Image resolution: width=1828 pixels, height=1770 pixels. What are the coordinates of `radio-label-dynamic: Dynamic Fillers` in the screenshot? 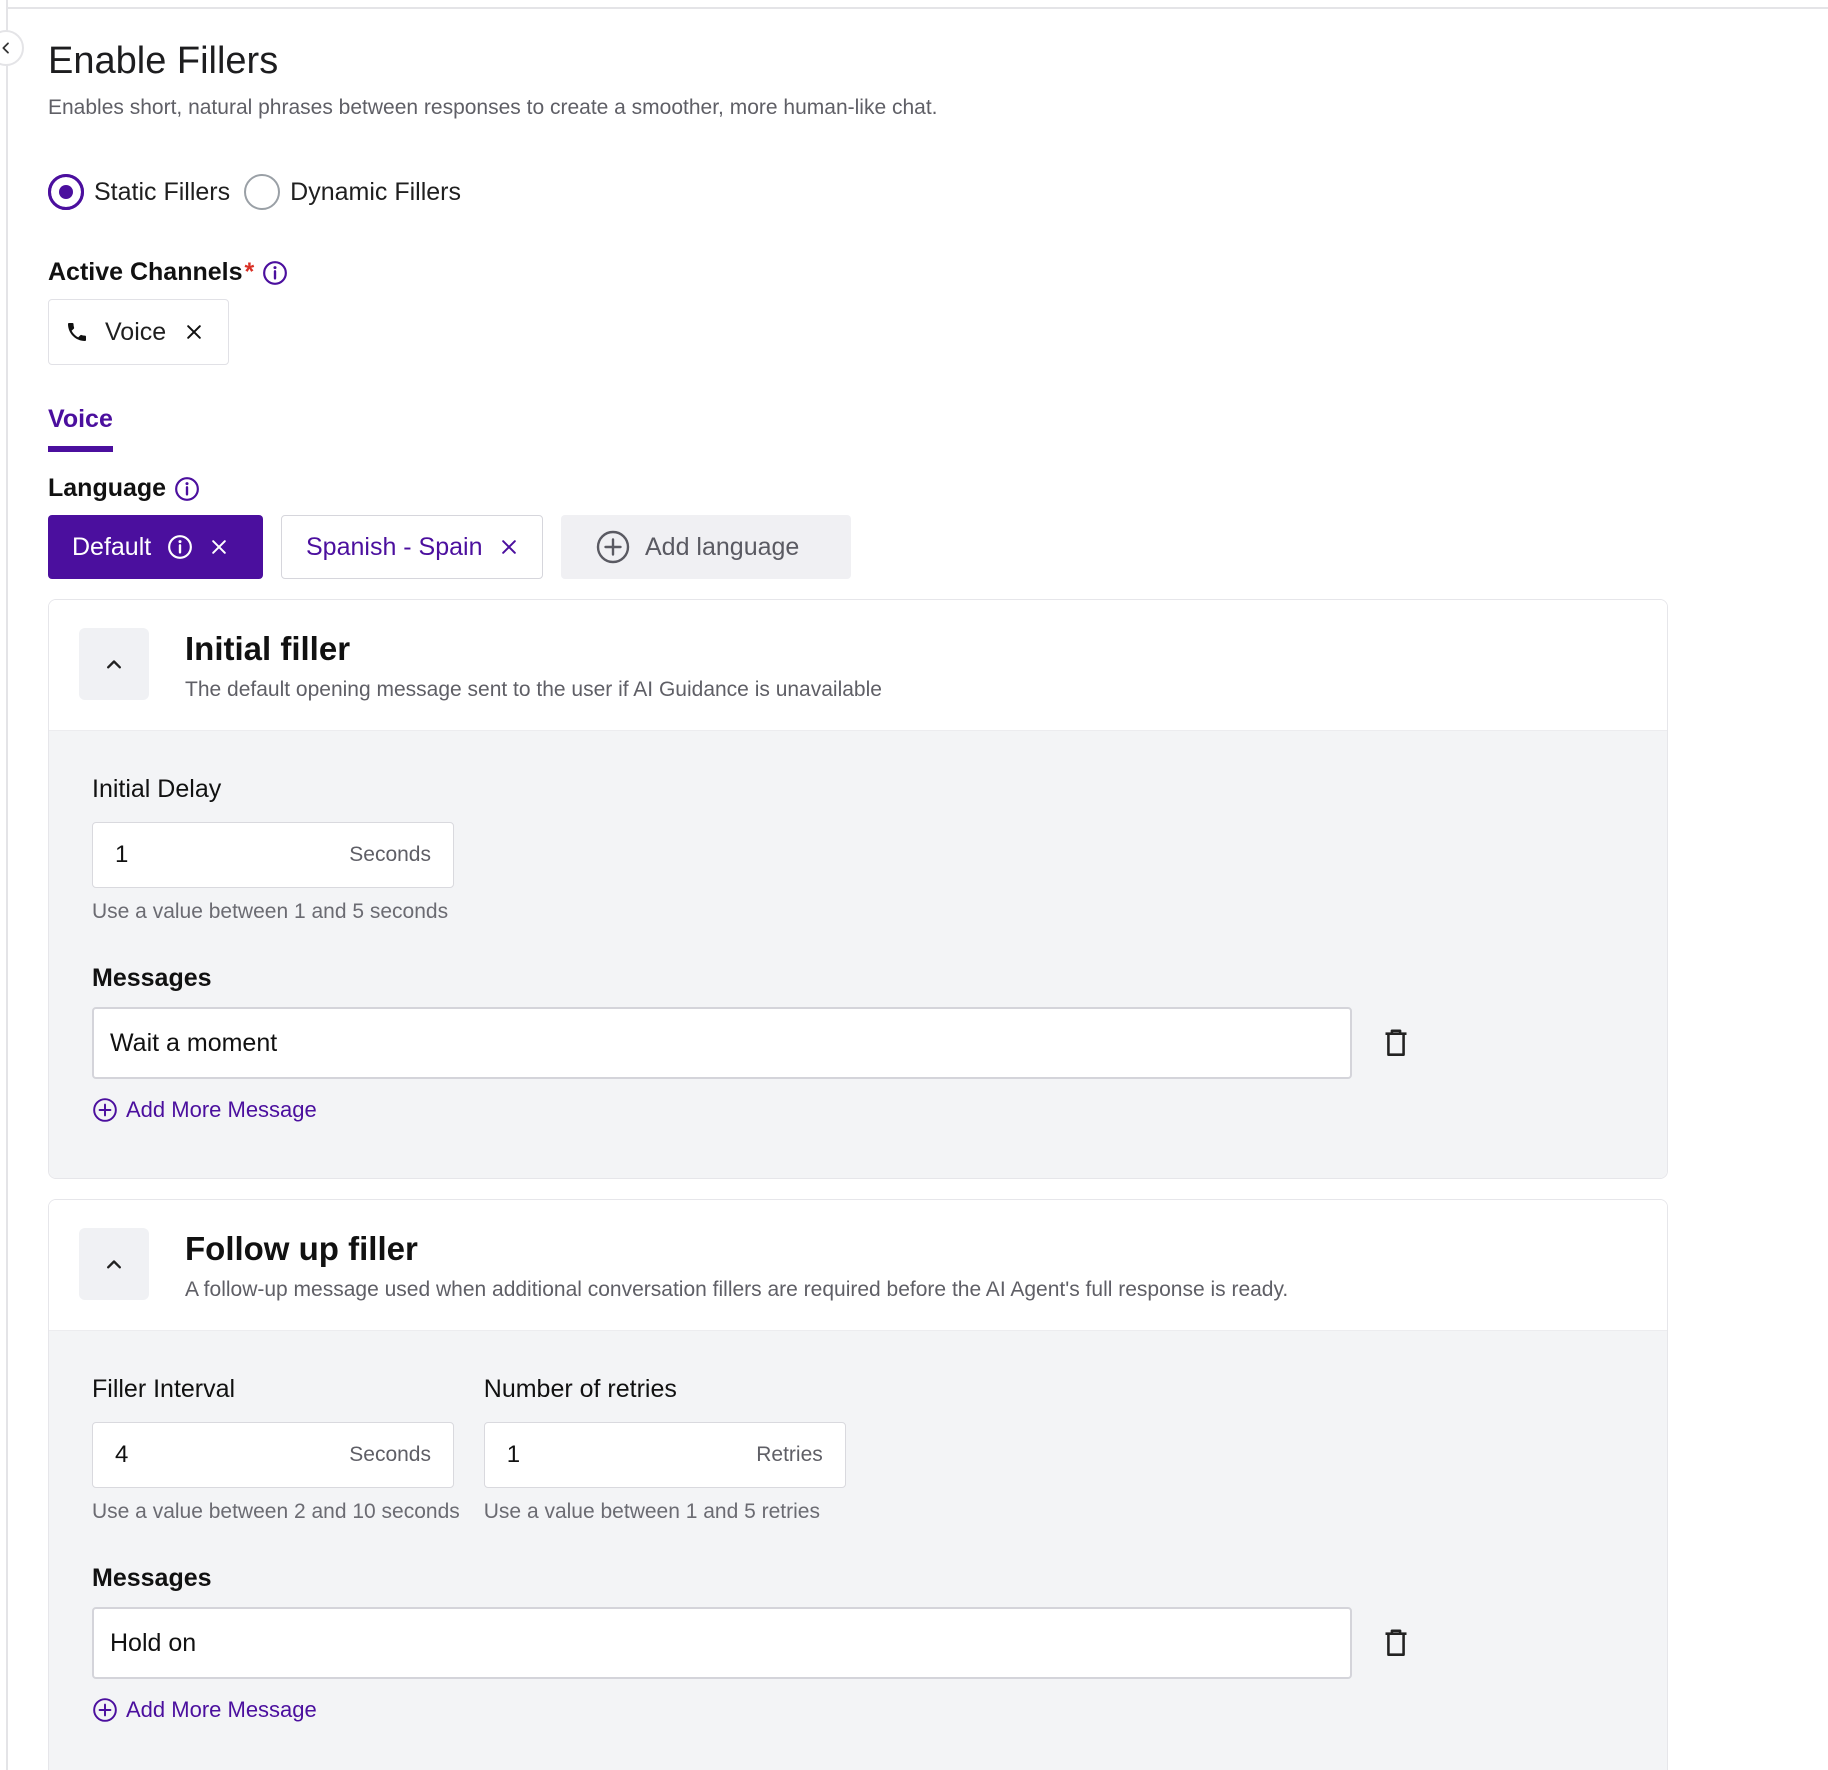 It's located at (375, 191).